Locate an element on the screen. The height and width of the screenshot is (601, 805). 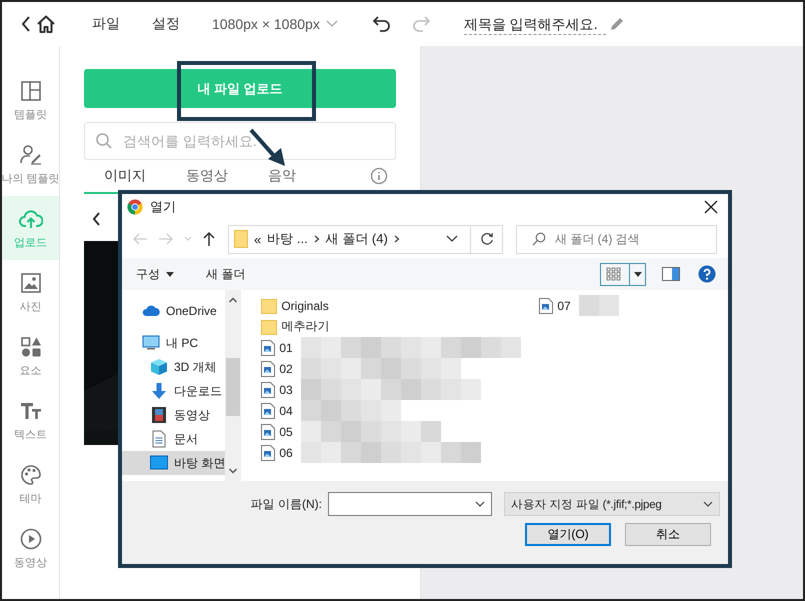
menu-item: 파일 is located at coordinates (106, 24).